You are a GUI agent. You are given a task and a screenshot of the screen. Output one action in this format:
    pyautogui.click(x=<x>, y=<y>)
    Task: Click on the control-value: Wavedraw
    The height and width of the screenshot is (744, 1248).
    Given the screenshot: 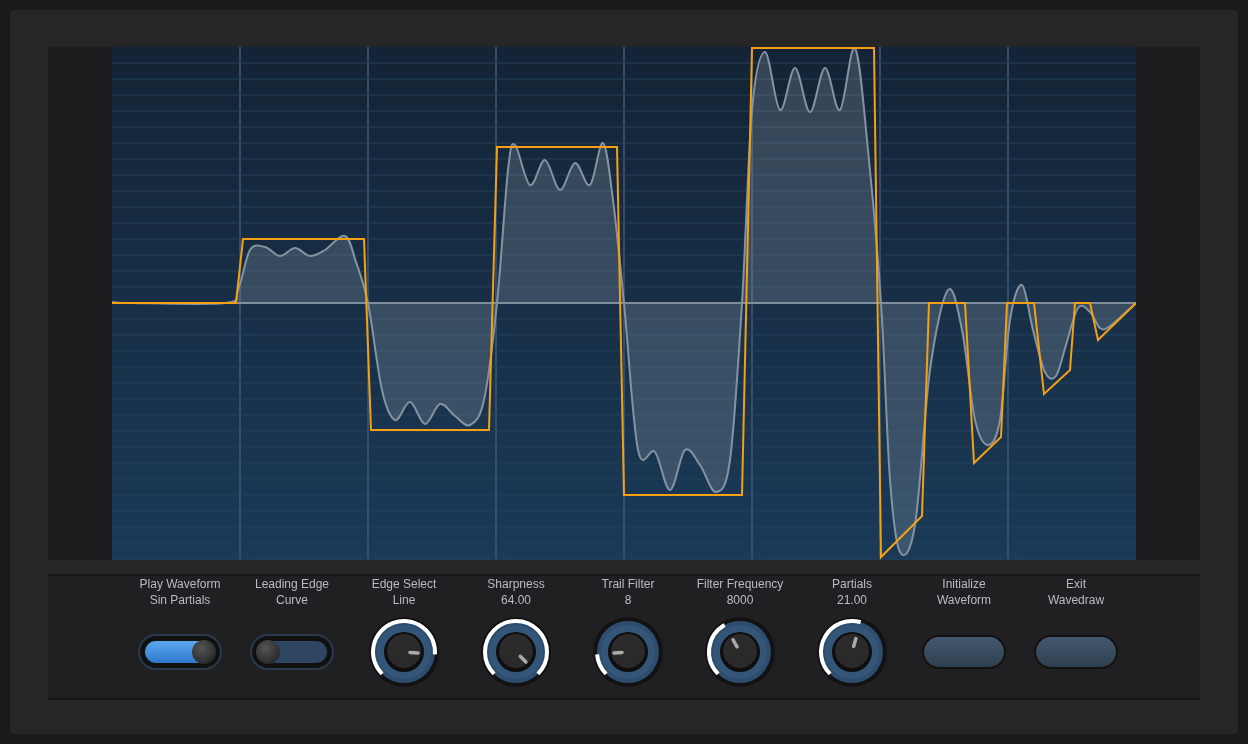 What is the action you would take?
    pyautogui.click(x=1076, y=600)
    